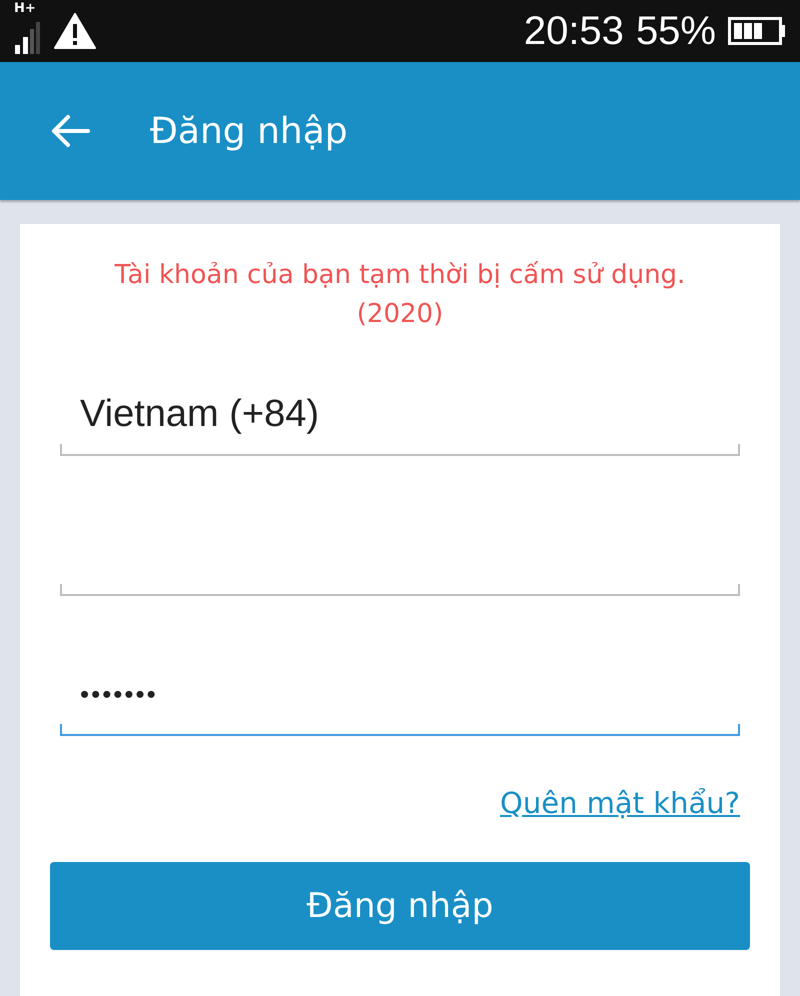  I want to click on forgot-password-link: Quên mật khẩu?, so click(620, 803).